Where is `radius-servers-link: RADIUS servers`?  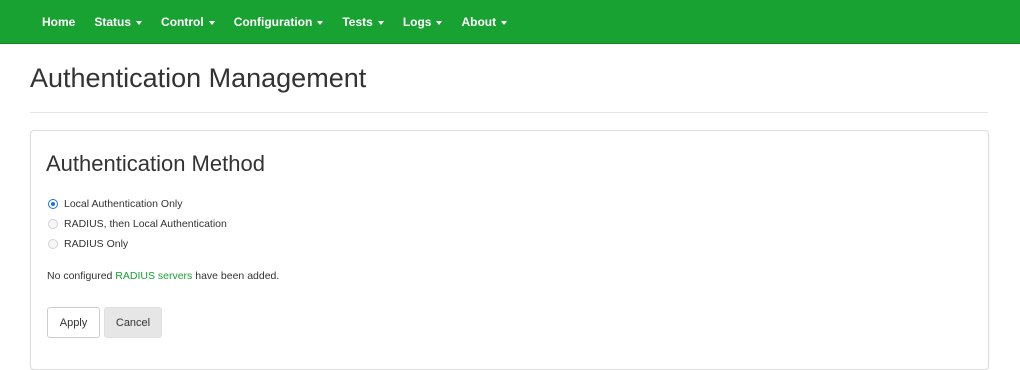
radius-servers-link: RADIUS servers is located at coordinates (153, 276).